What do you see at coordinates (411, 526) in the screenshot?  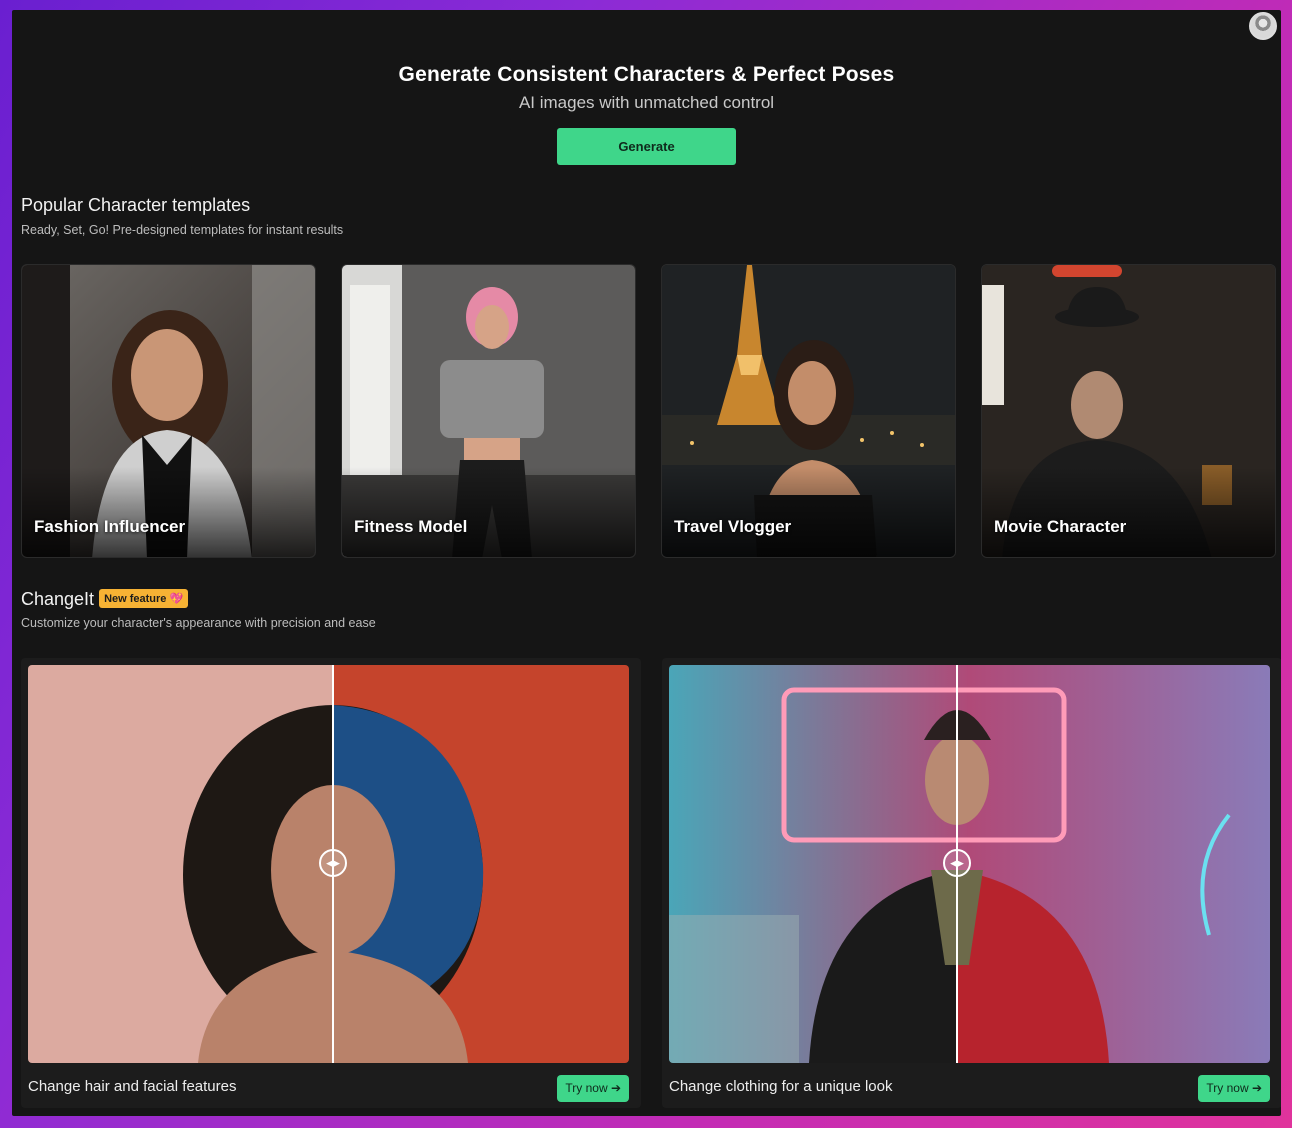 I see `template-label: Fitness Model` at bounding box center [411, 526].